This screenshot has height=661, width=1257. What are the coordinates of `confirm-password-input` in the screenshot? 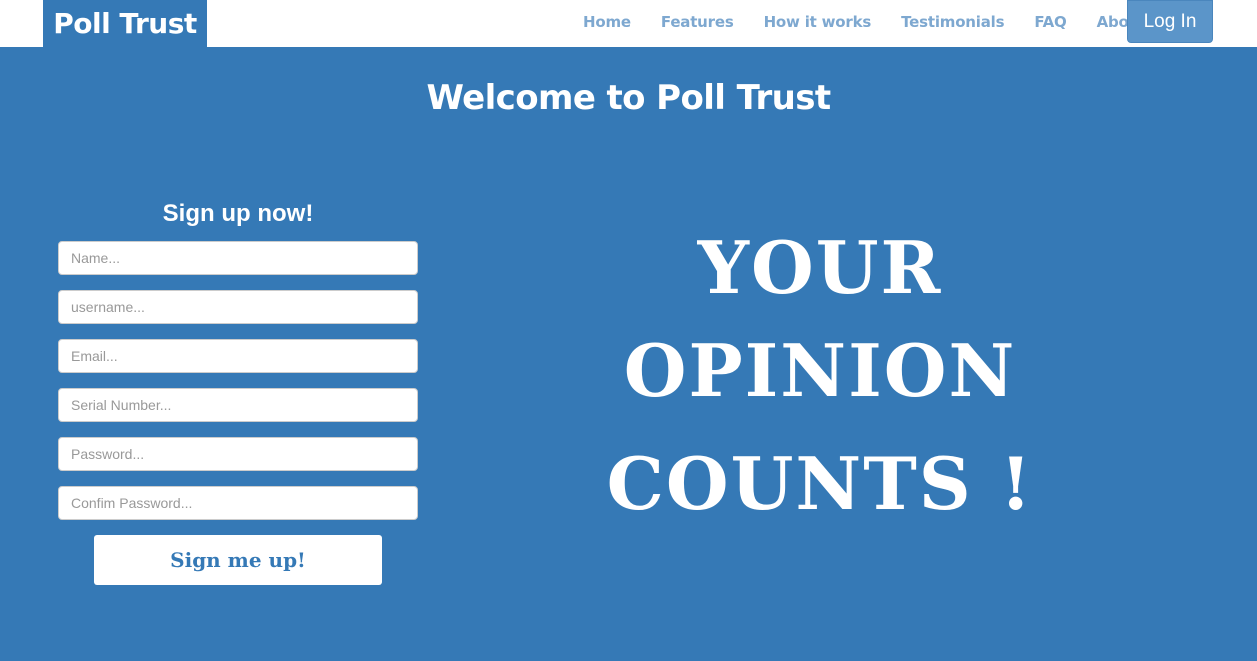 It's located at (238, 503).